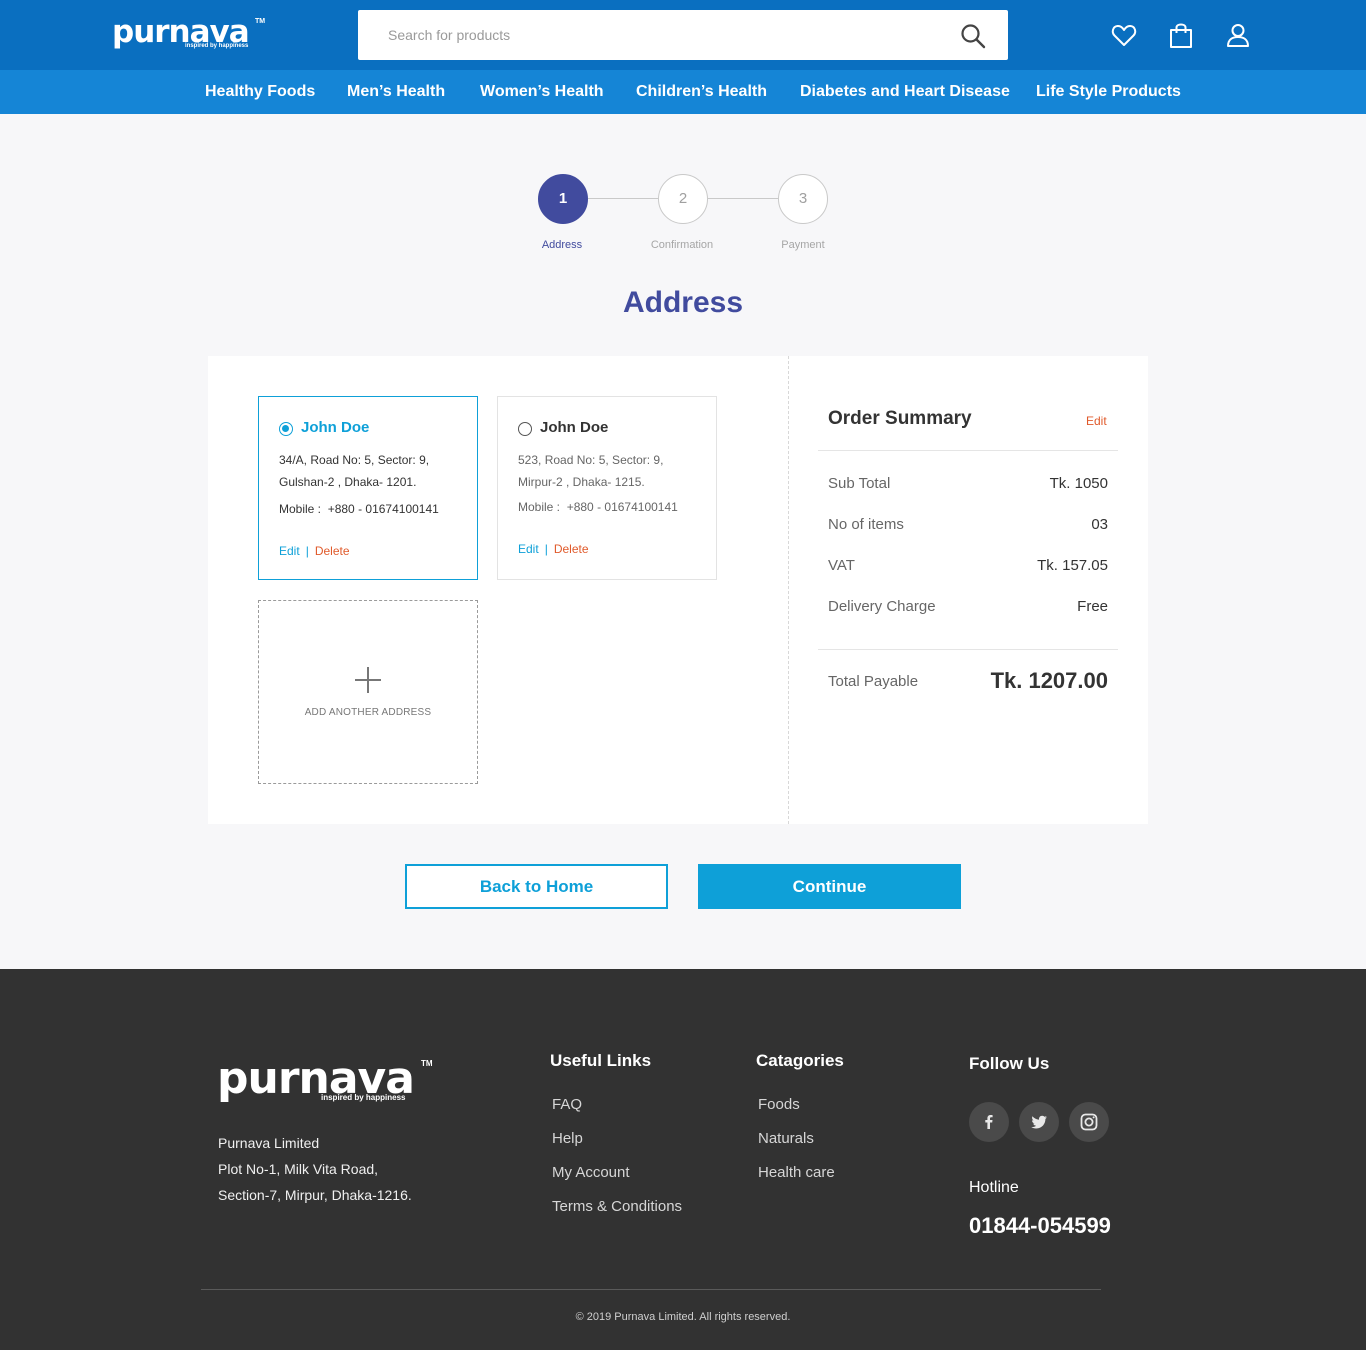 Image resolution: width=1366 pixels, height=1350 pixels. I want to click on summary-value-items: 03, so click(1099, 524).